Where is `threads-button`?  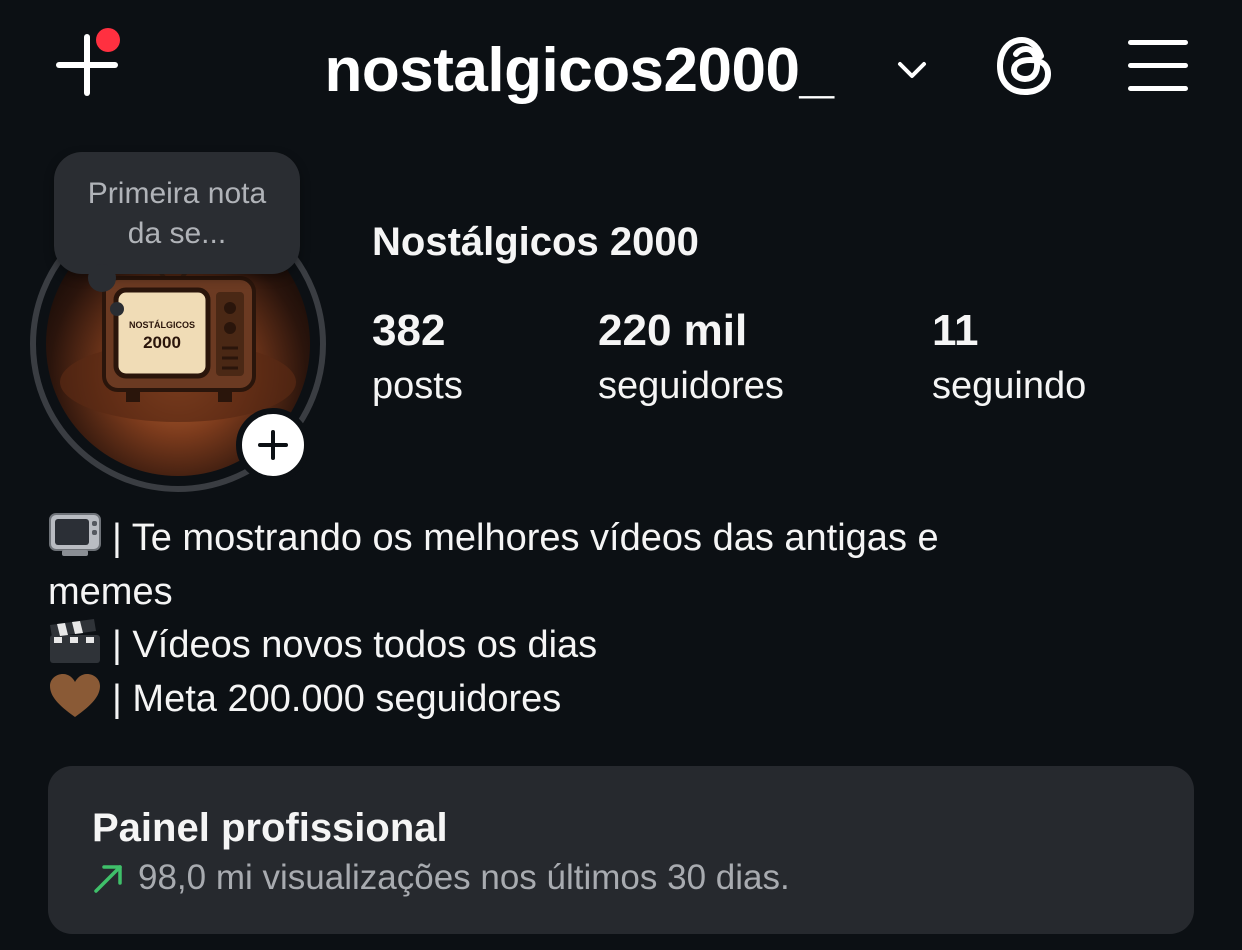
threads-button is located at coordinates (1026, 66).